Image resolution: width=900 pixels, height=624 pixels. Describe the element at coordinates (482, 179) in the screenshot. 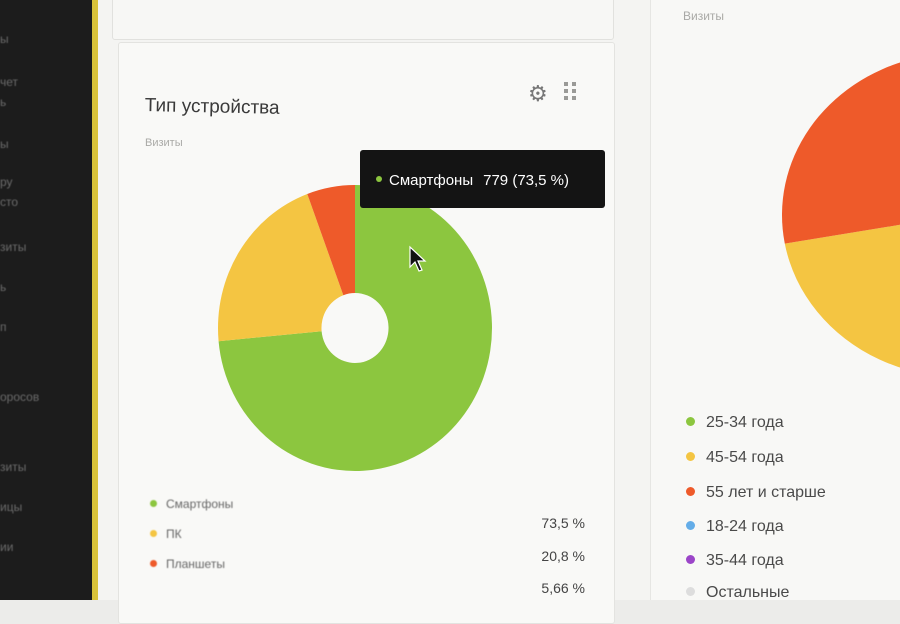

I see `chart-tooltip: Смартфоны 779 (73,5 %)` at that location.